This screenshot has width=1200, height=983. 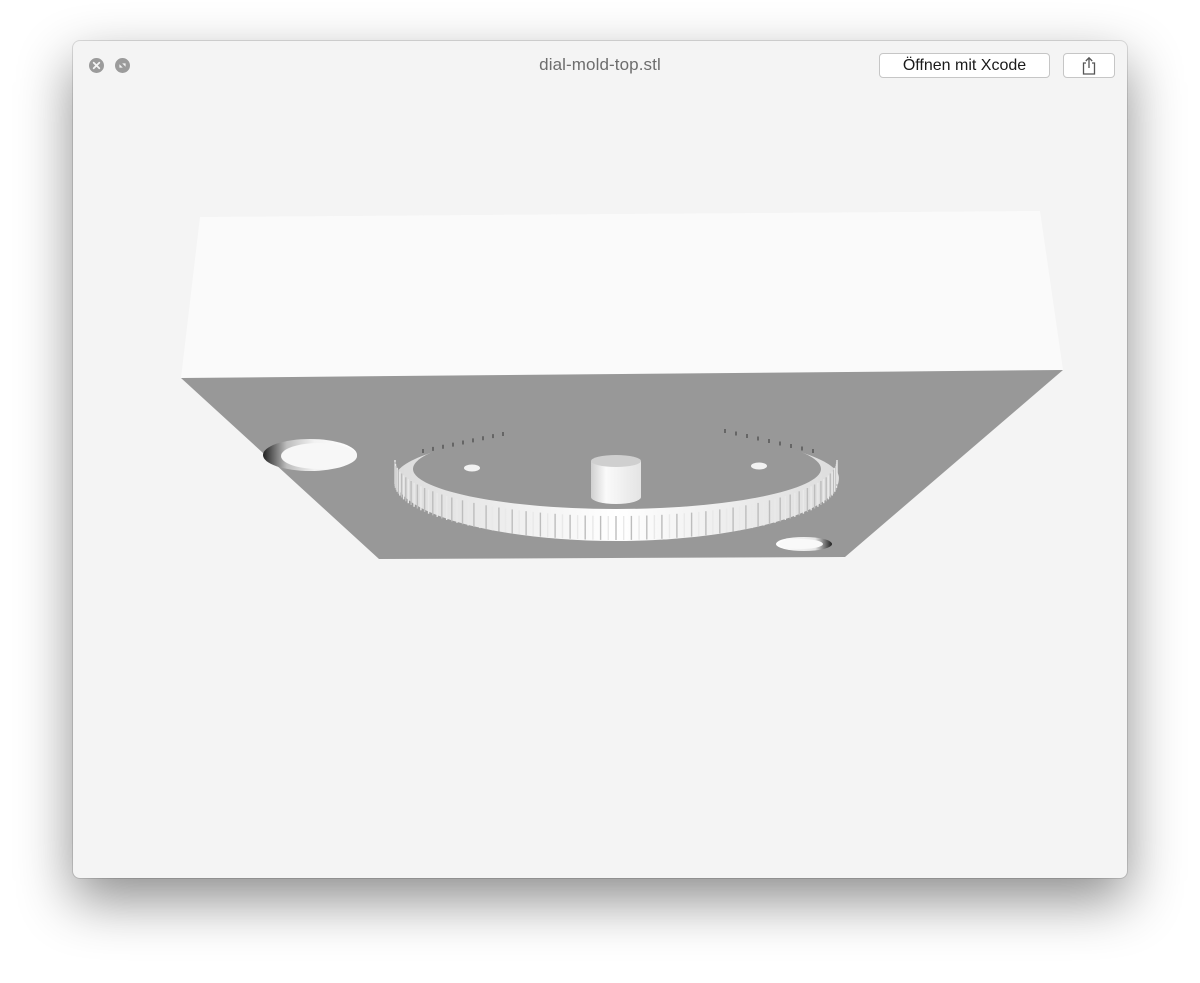 I want to click on pin-hole-right, so click(x=759, y=466).